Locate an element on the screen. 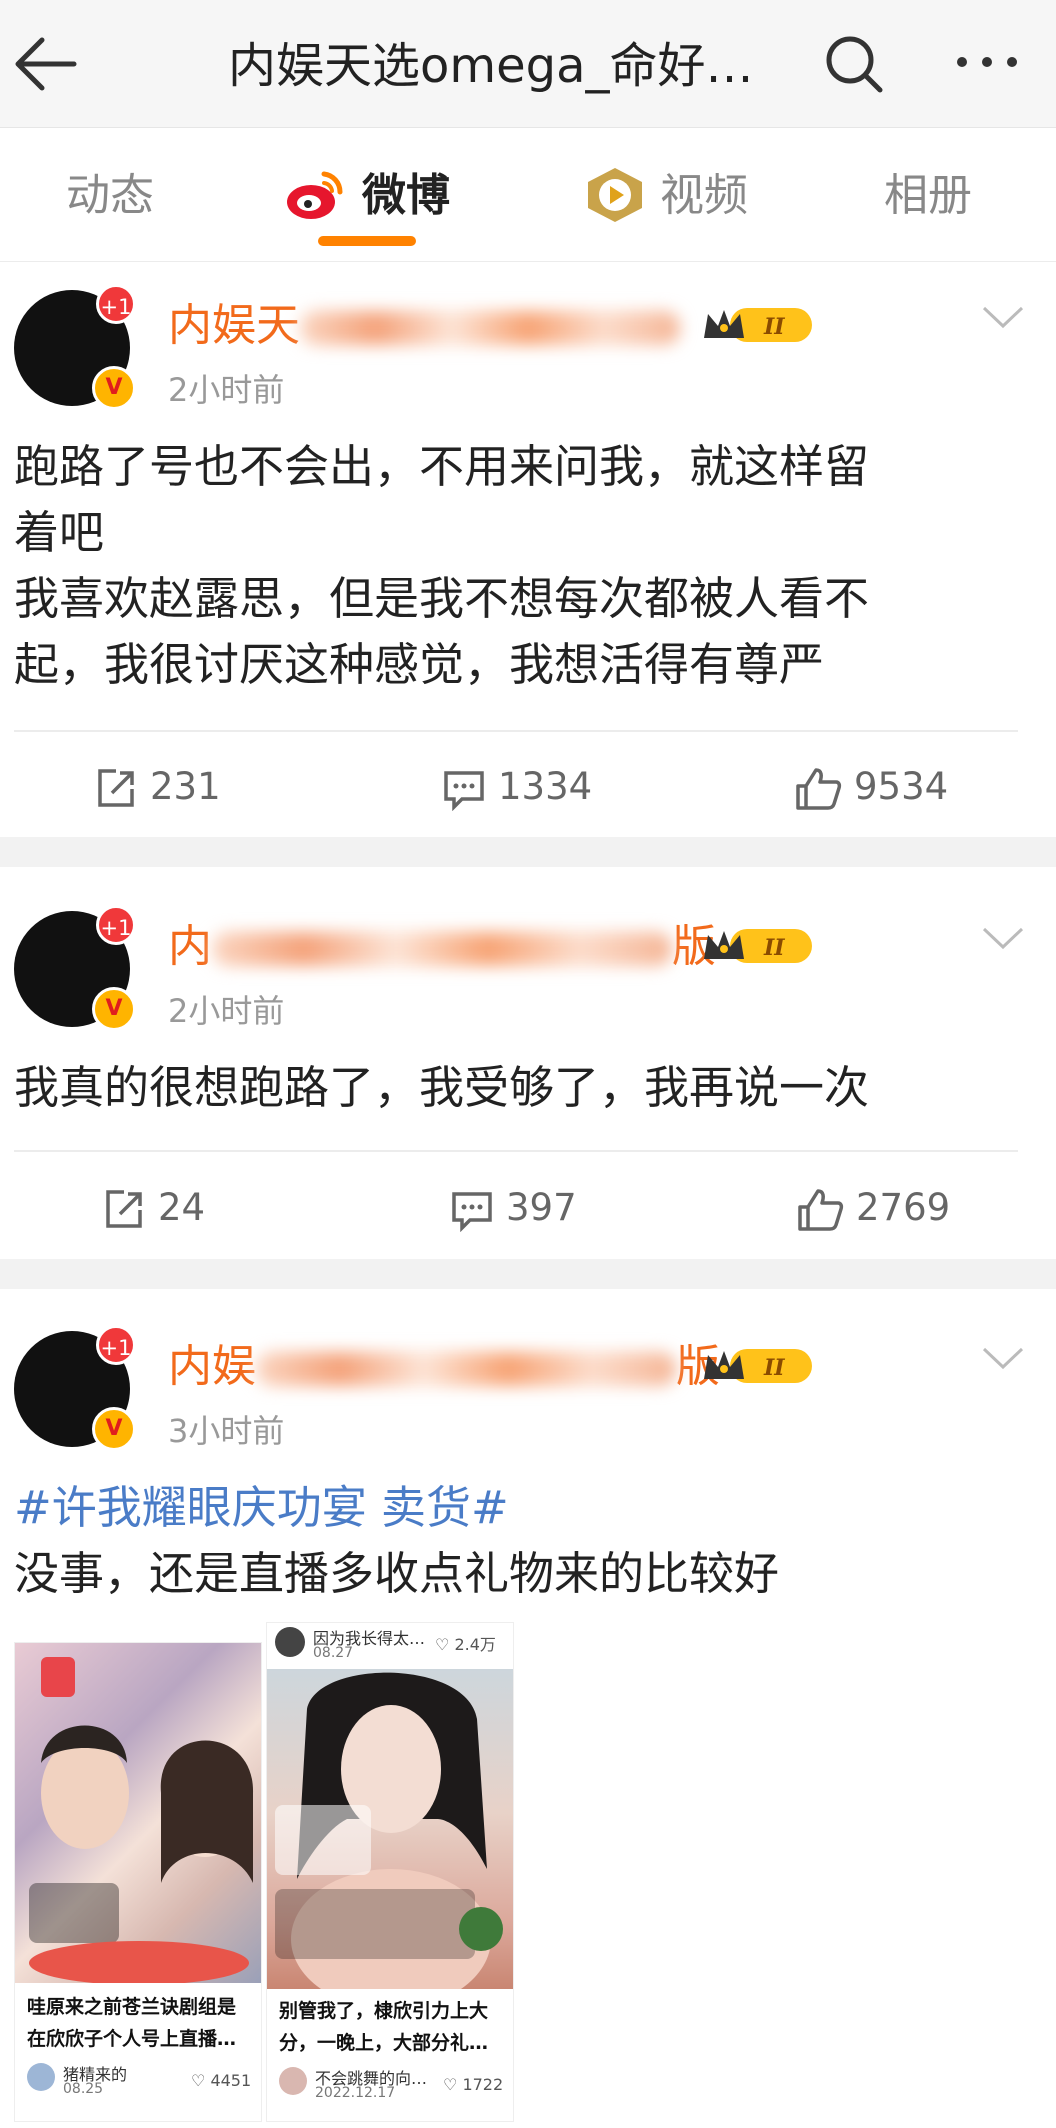 This screenshot has width=1056, height=2128. username: 内娱版 is located at coordinates (444, 1367).